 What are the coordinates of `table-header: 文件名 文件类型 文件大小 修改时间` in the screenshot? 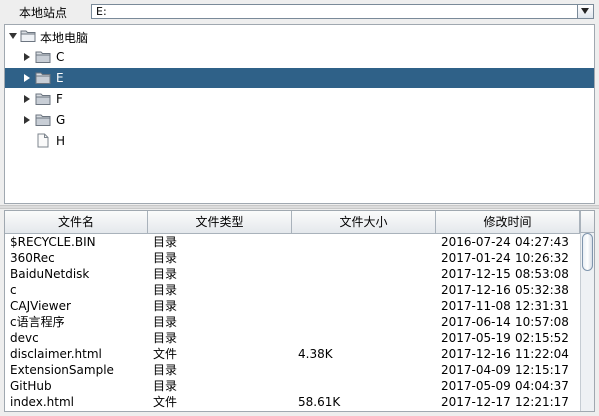 It's located at (292, 222).